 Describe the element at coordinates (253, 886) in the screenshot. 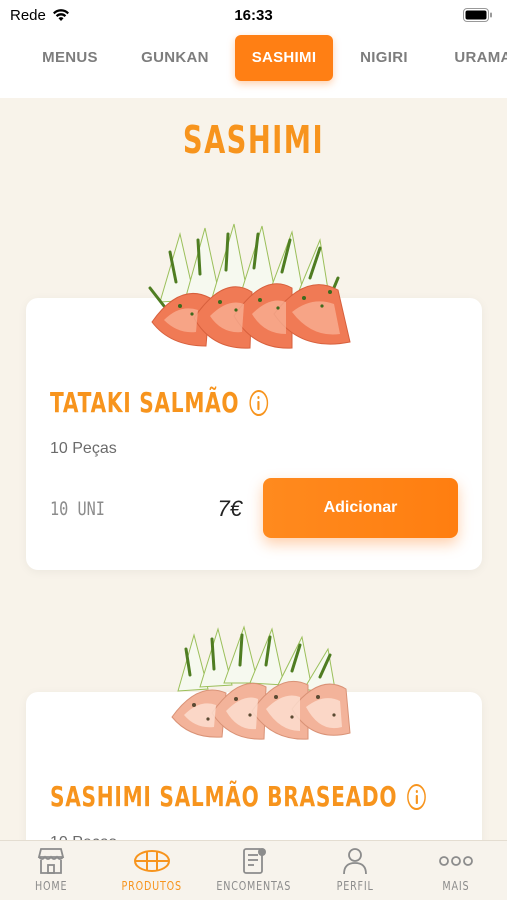

I see `nav-label-encomentas: ENCOMENTAS` at that location.